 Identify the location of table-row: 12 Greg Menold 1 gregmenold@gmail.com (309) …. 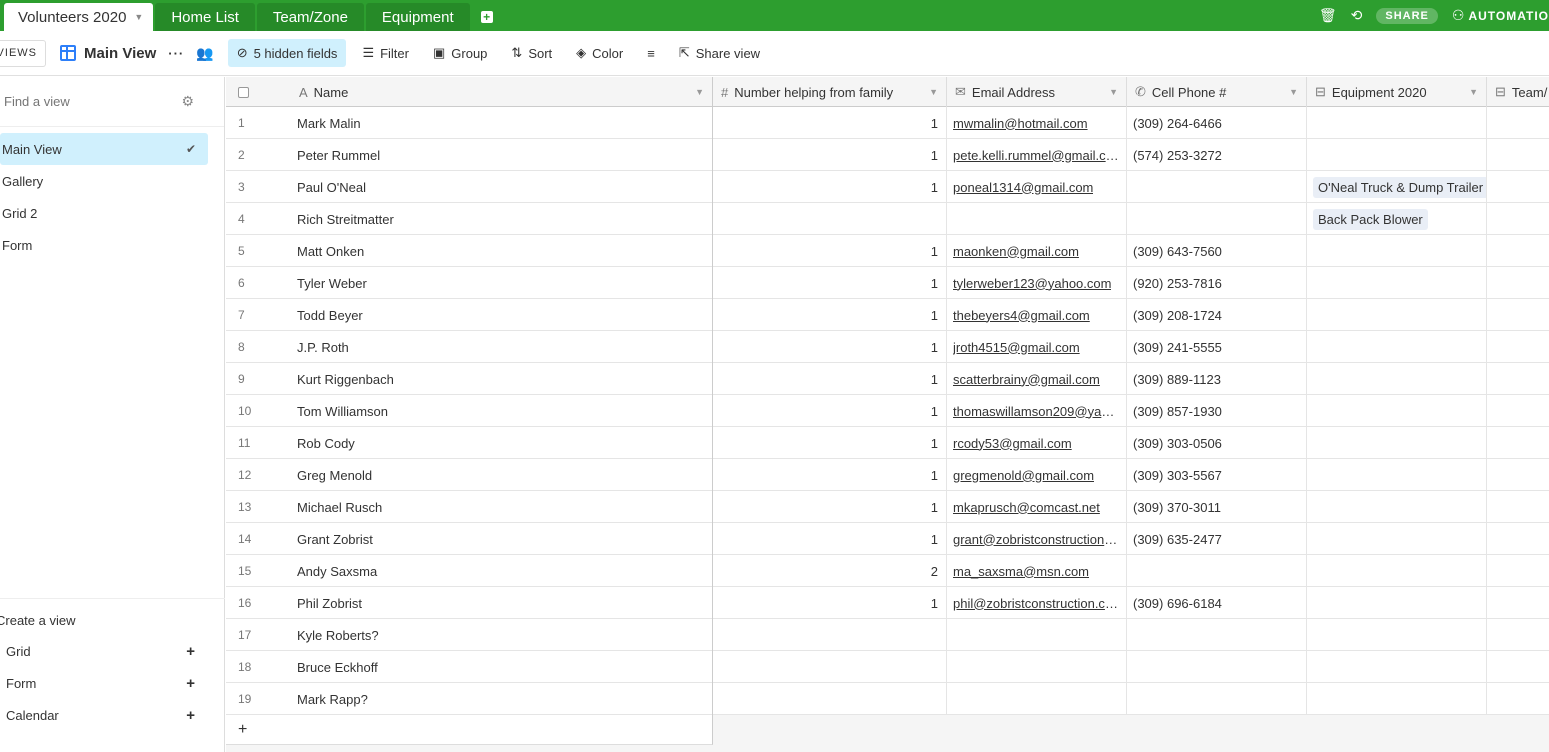
(887, 475).